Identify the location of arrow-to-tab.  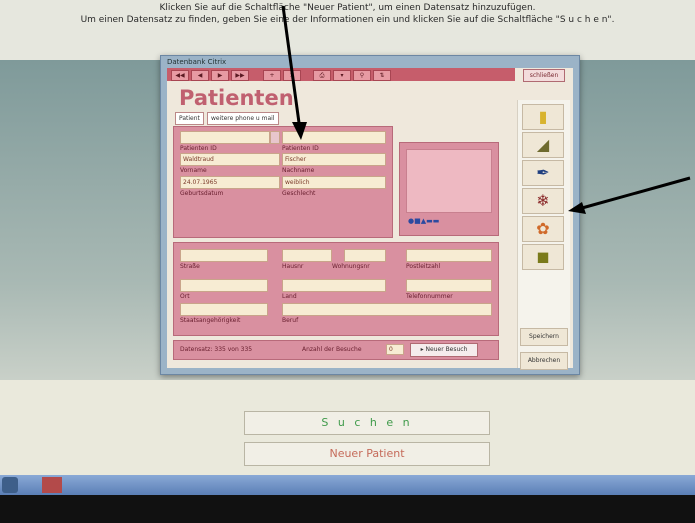
(294, 72).